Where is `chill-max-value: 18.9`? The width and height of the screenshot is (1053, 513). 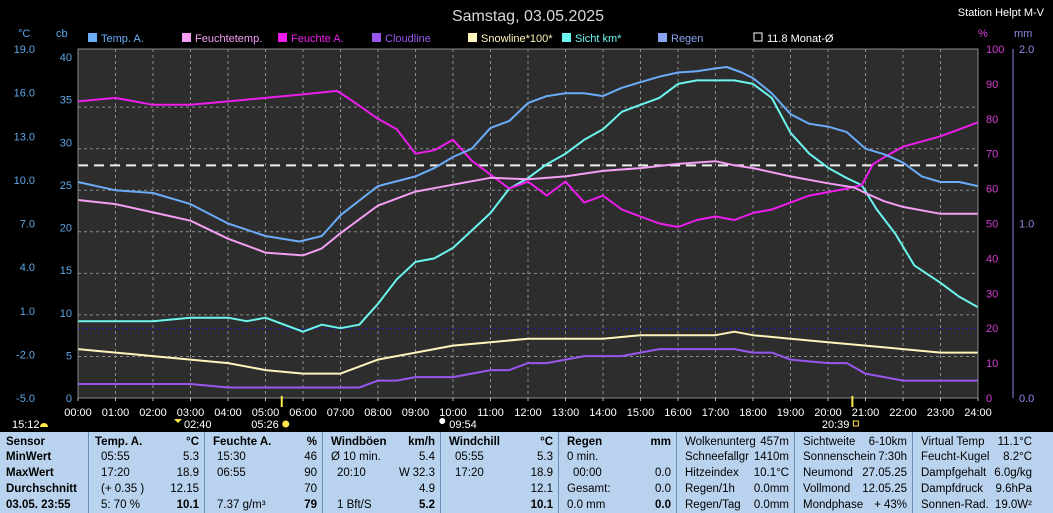 chill-max-value: 18.9 is located at coordinates (541, 473).